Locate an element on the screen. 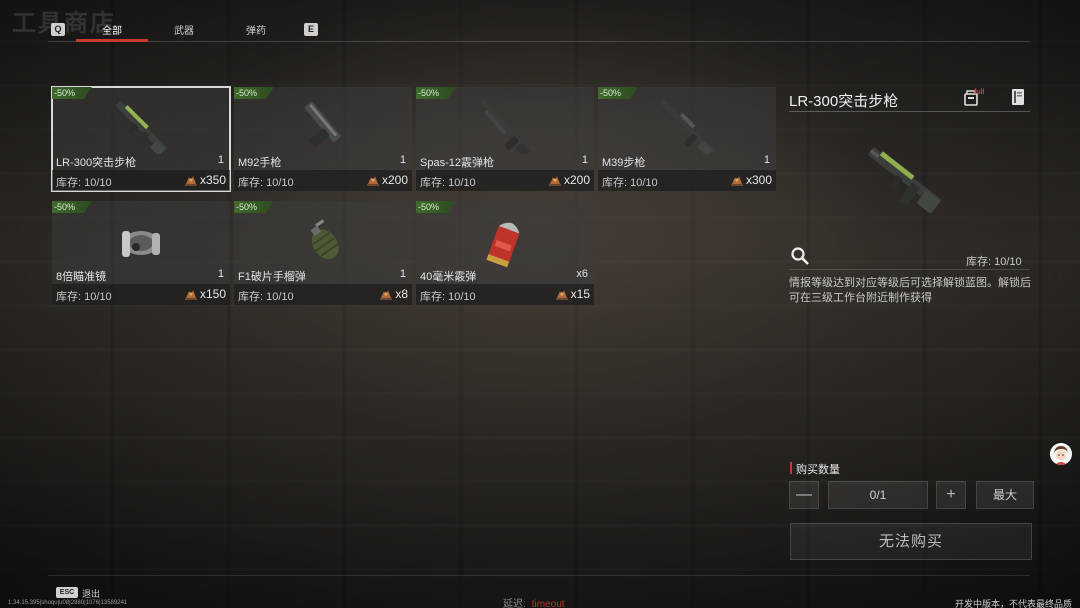 The width and height of the screenshot is (1080, 608). item-price-value: x8 is located at coordinates (401, 294).